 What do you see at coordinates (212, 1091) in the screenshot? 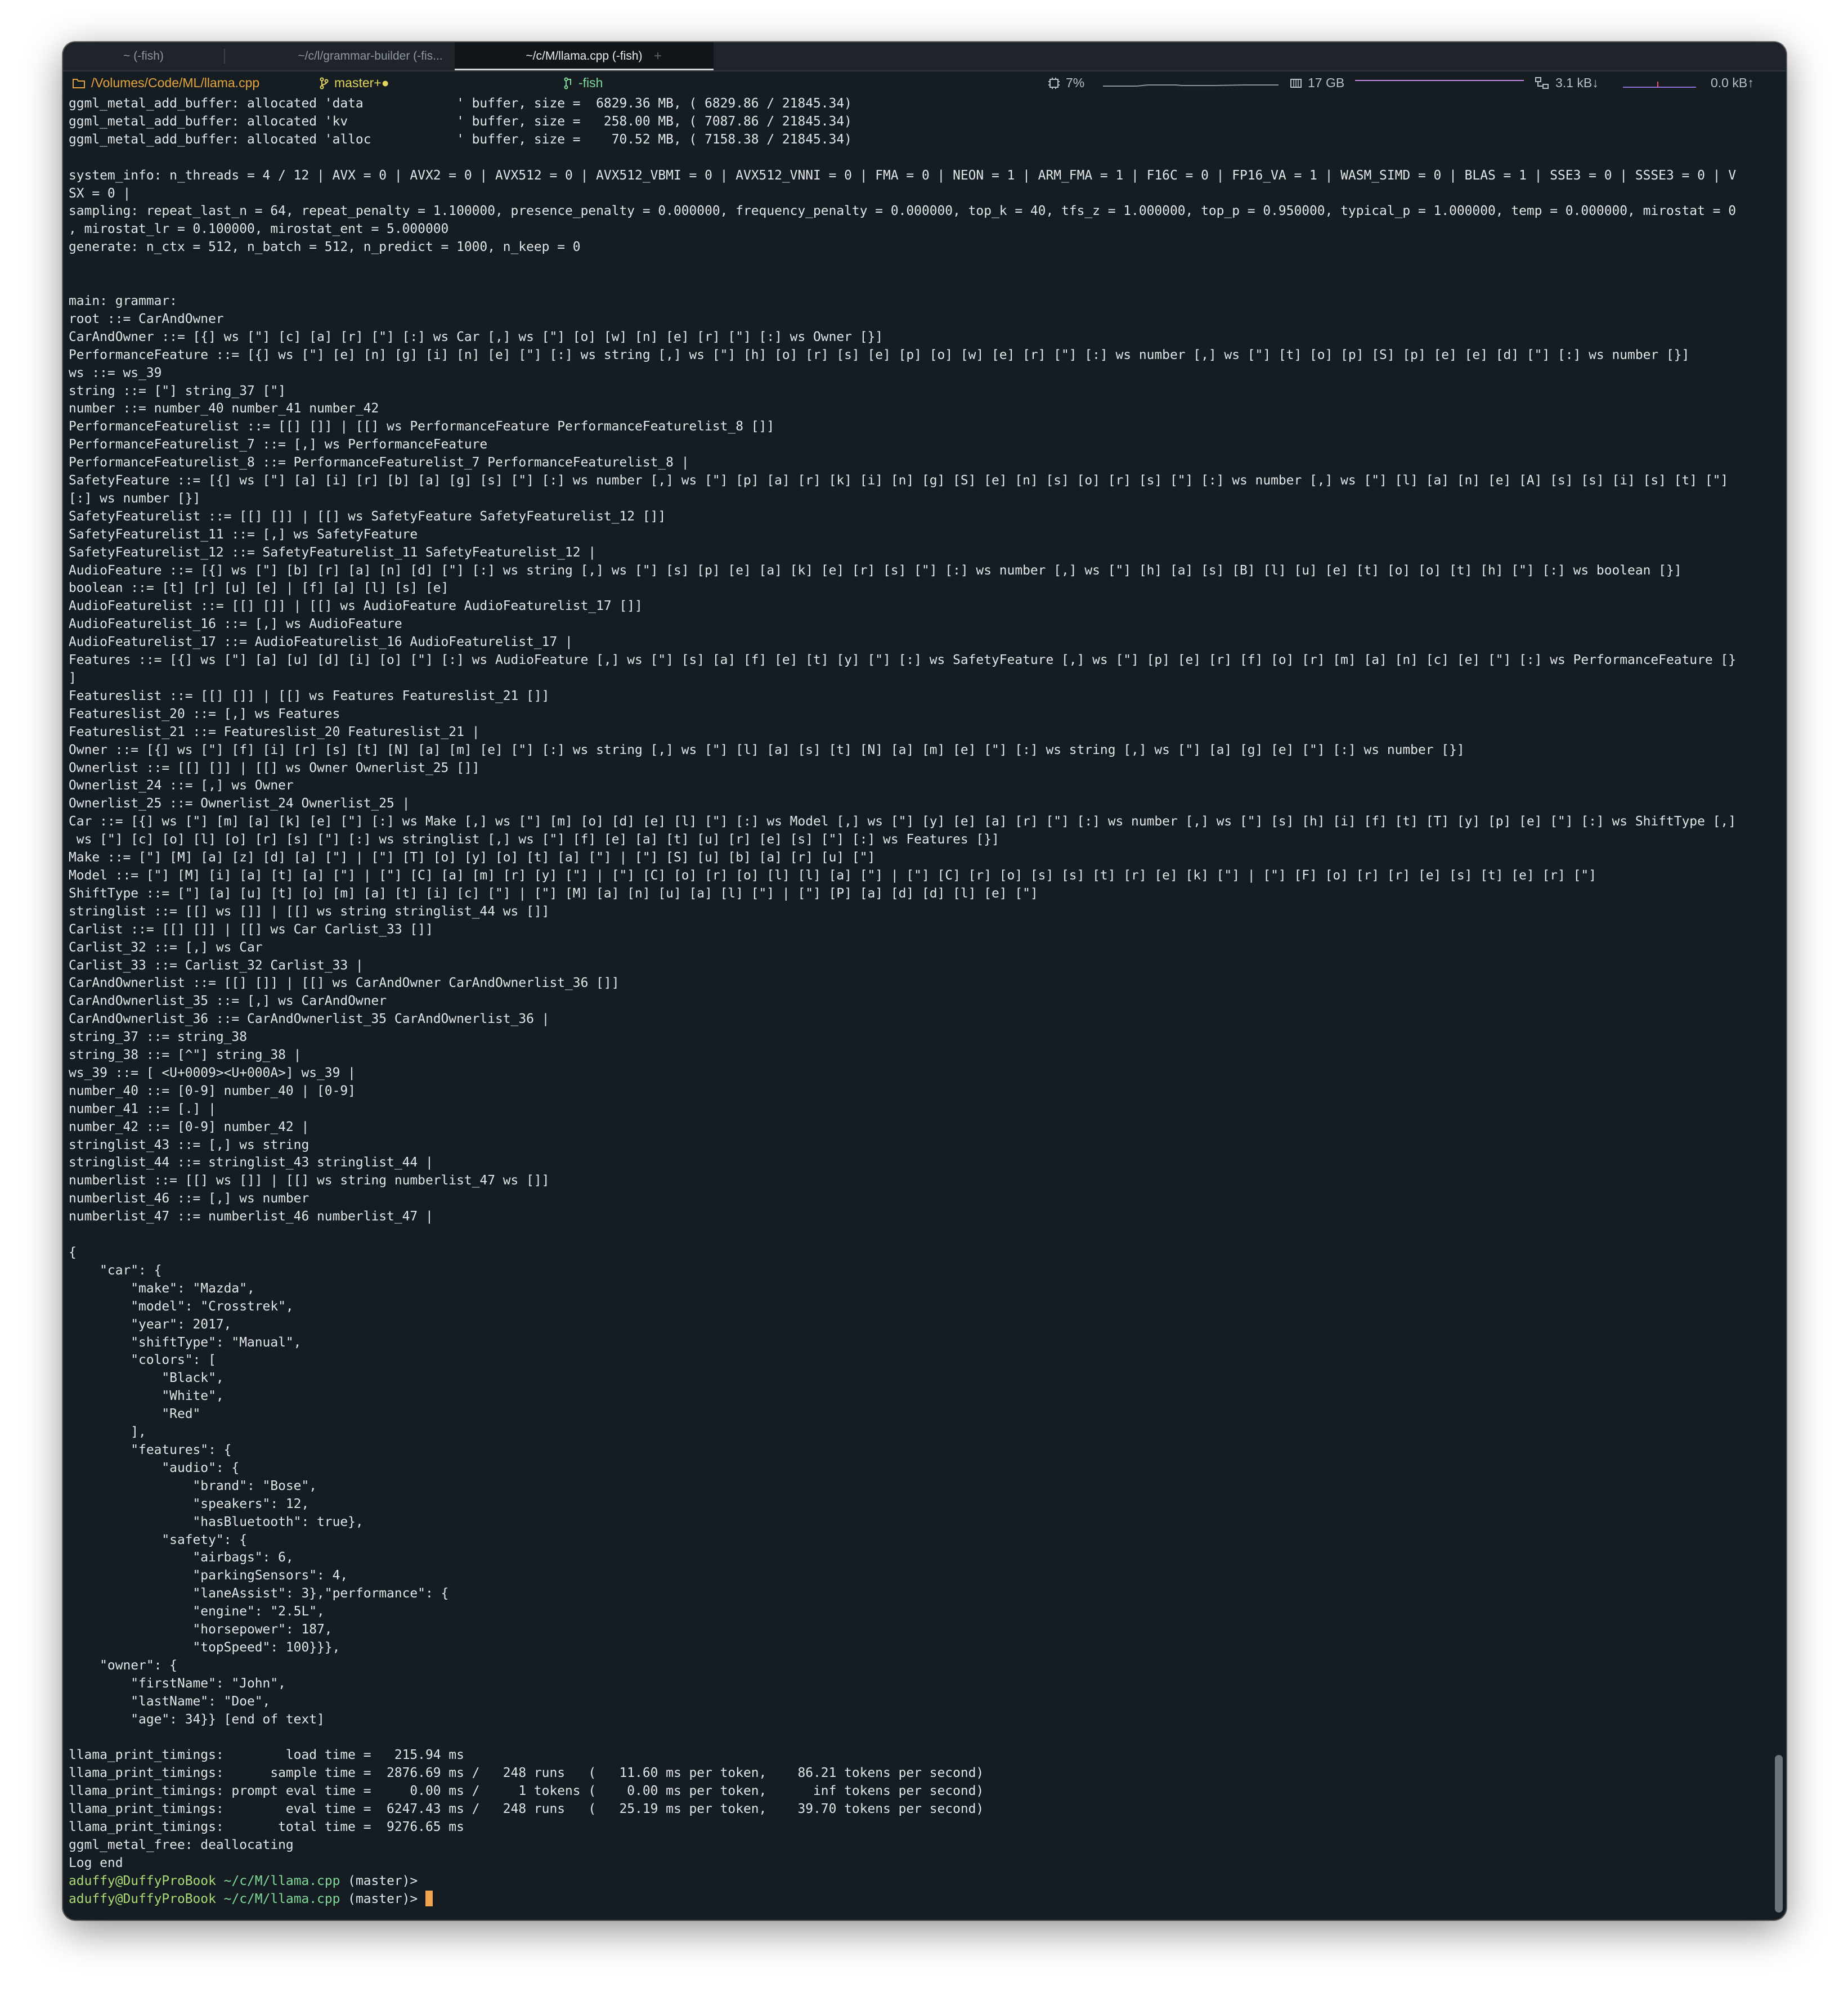
I see `terminal-line: number_40 ::= [0-9] number_40 | [0-9]` at bounding box center [212, 1091].